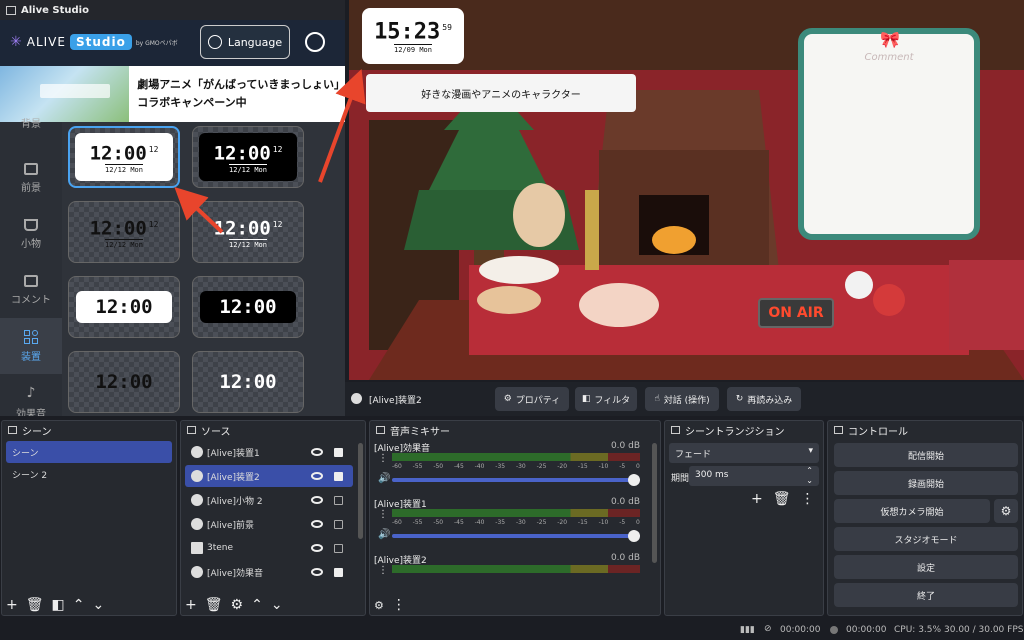 The height and width of the screenshot is (640, 1024). Describe the element at coordinates (926, 483) in the screenshot. I see `start-recording-button: 録画開始` at that location.